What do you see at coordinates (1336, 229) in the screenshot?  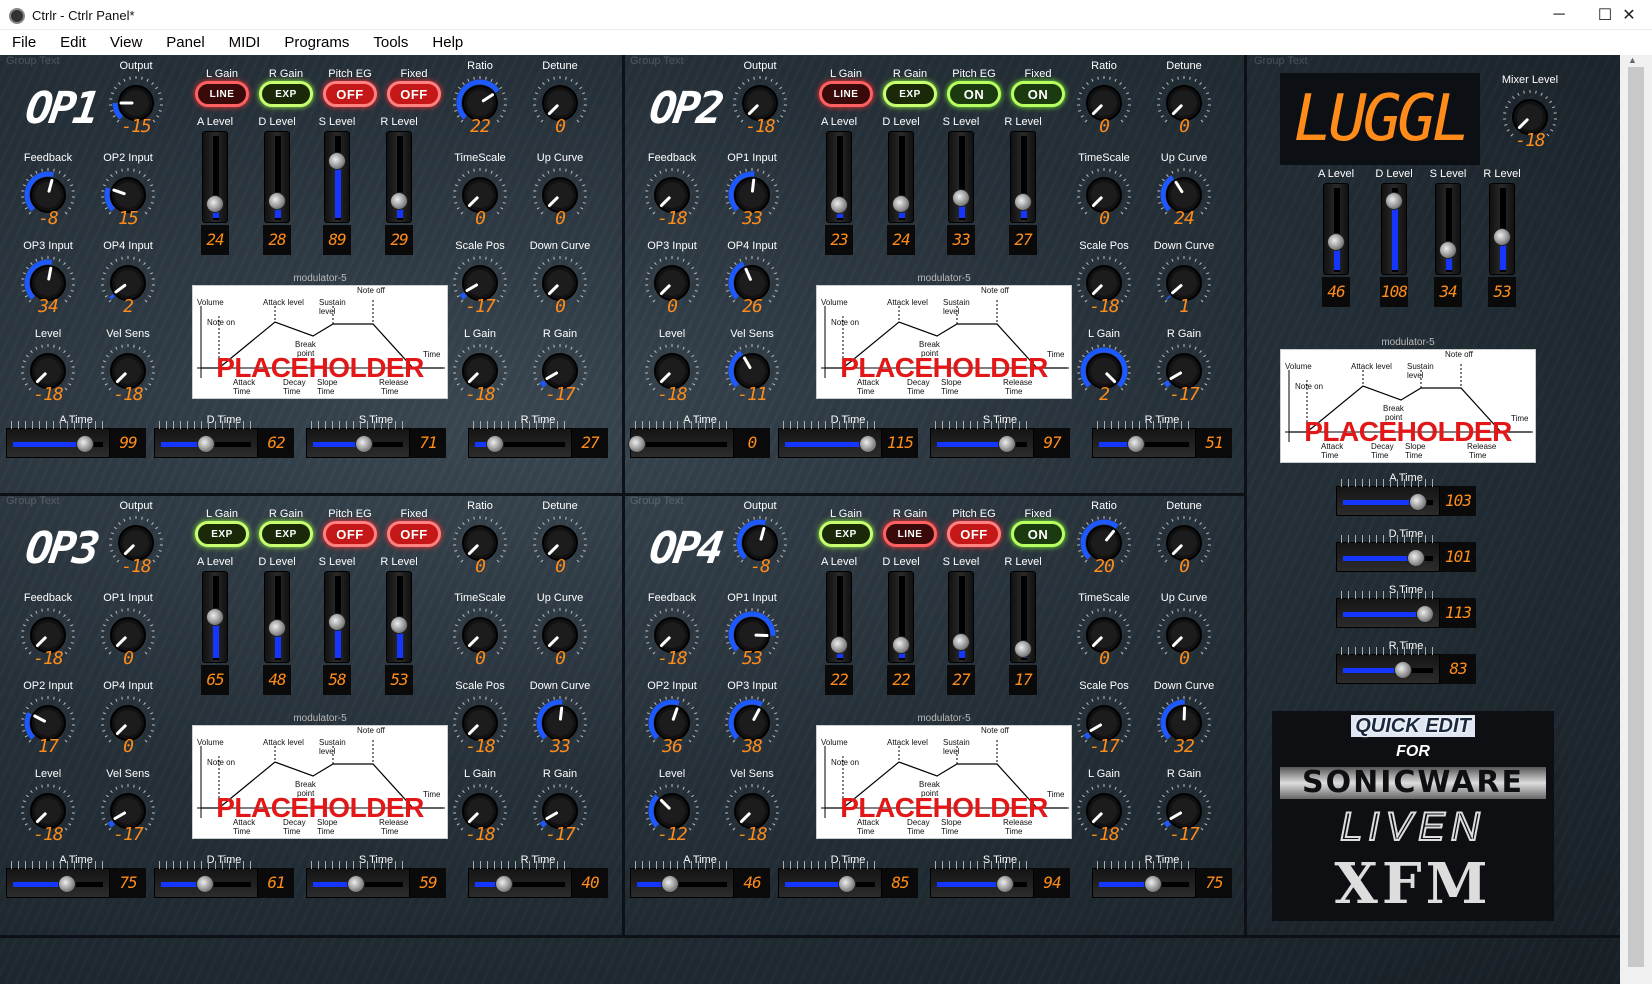 I see `mixer-a-level-track` at bounding box center [1336, 229].